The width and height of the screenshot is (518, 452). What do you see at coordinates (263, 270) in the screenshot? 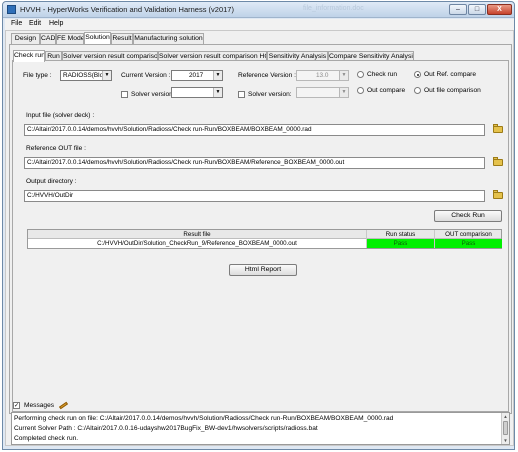
I see `html-report-button: Html Report` at bounding box center [263, 270].